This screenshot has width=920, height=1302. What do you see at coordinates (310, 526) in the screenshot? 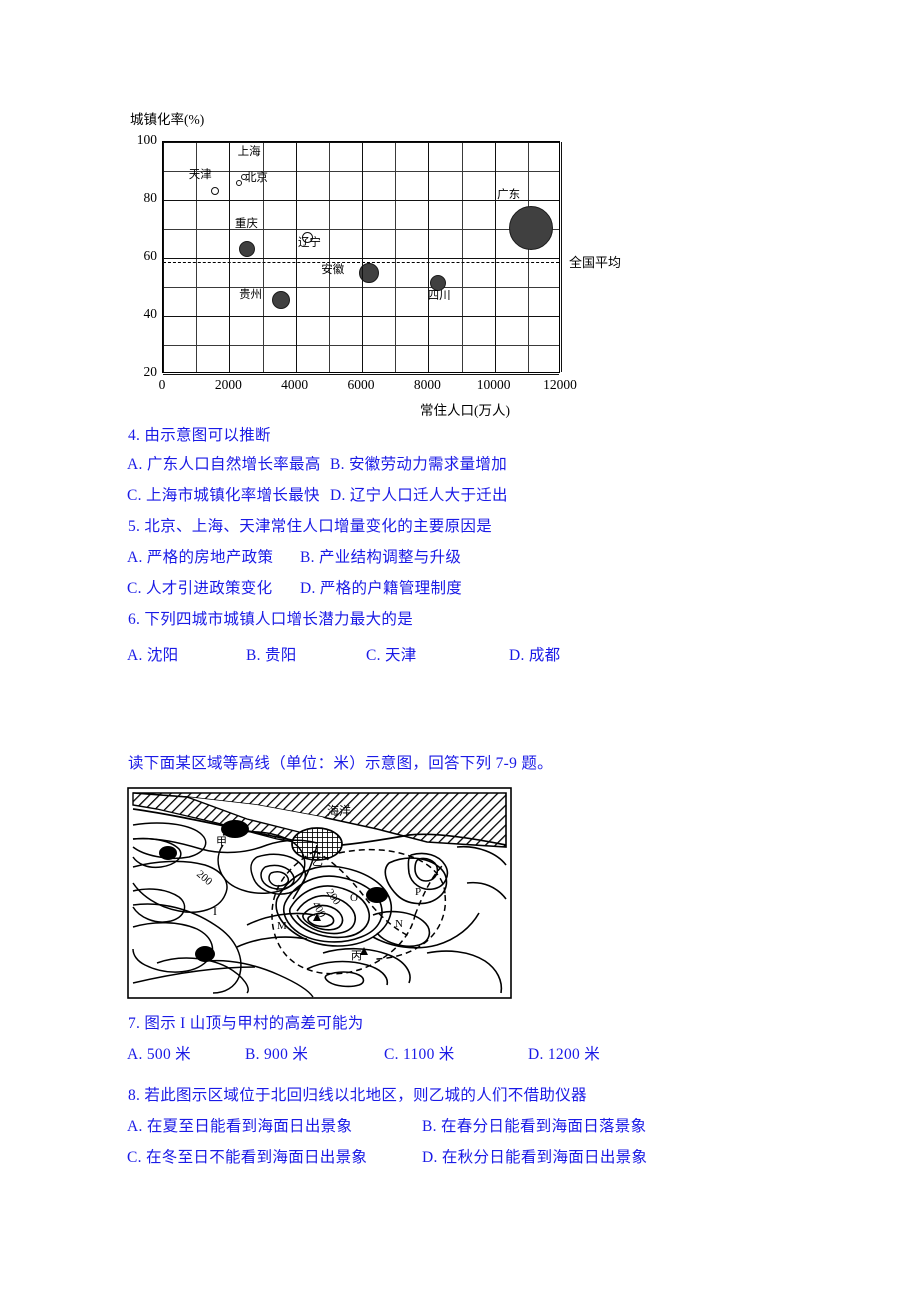
I see `question-stem: 5. 北京、上海、天津常住人口增量变化的主要原因是` at bounding box center [310, 526].